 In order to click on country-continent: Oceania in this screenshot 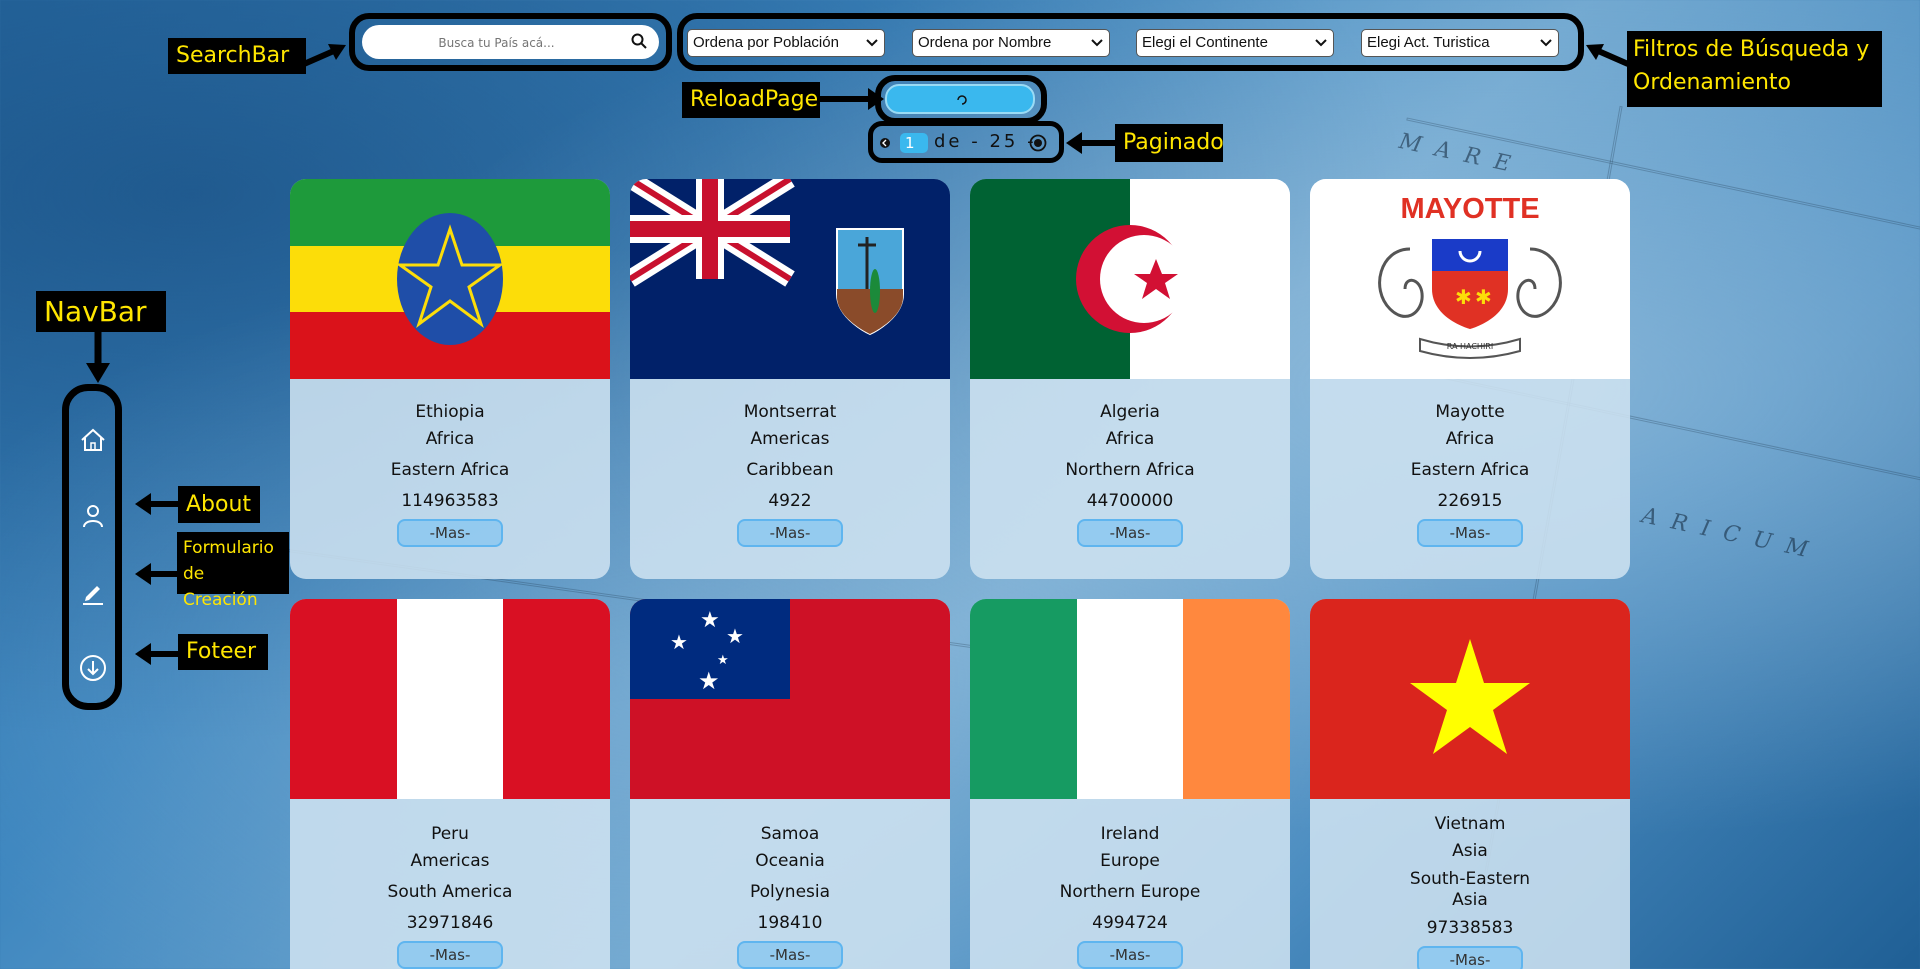, I will do `click(790, 861)`.